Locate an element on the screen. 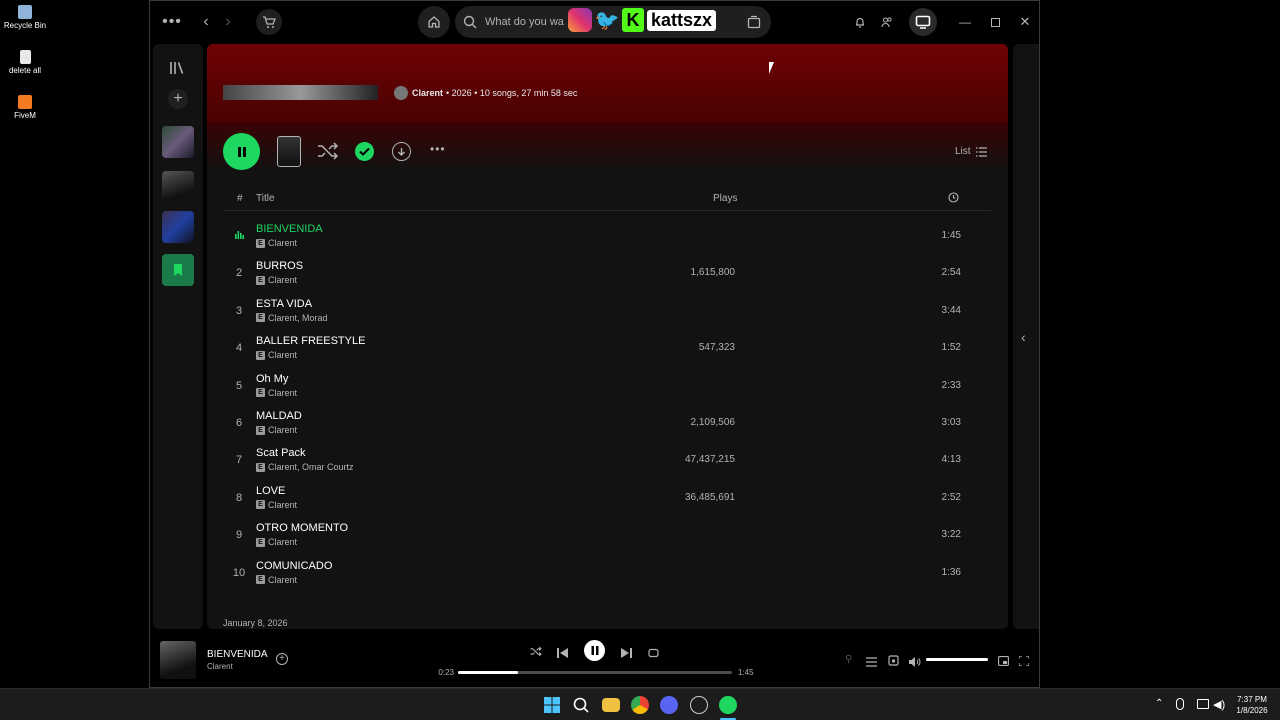 This screenshot has height=720, width=1280. desktop-icon-delete-all: delete all is located at coordinates (25, 62).